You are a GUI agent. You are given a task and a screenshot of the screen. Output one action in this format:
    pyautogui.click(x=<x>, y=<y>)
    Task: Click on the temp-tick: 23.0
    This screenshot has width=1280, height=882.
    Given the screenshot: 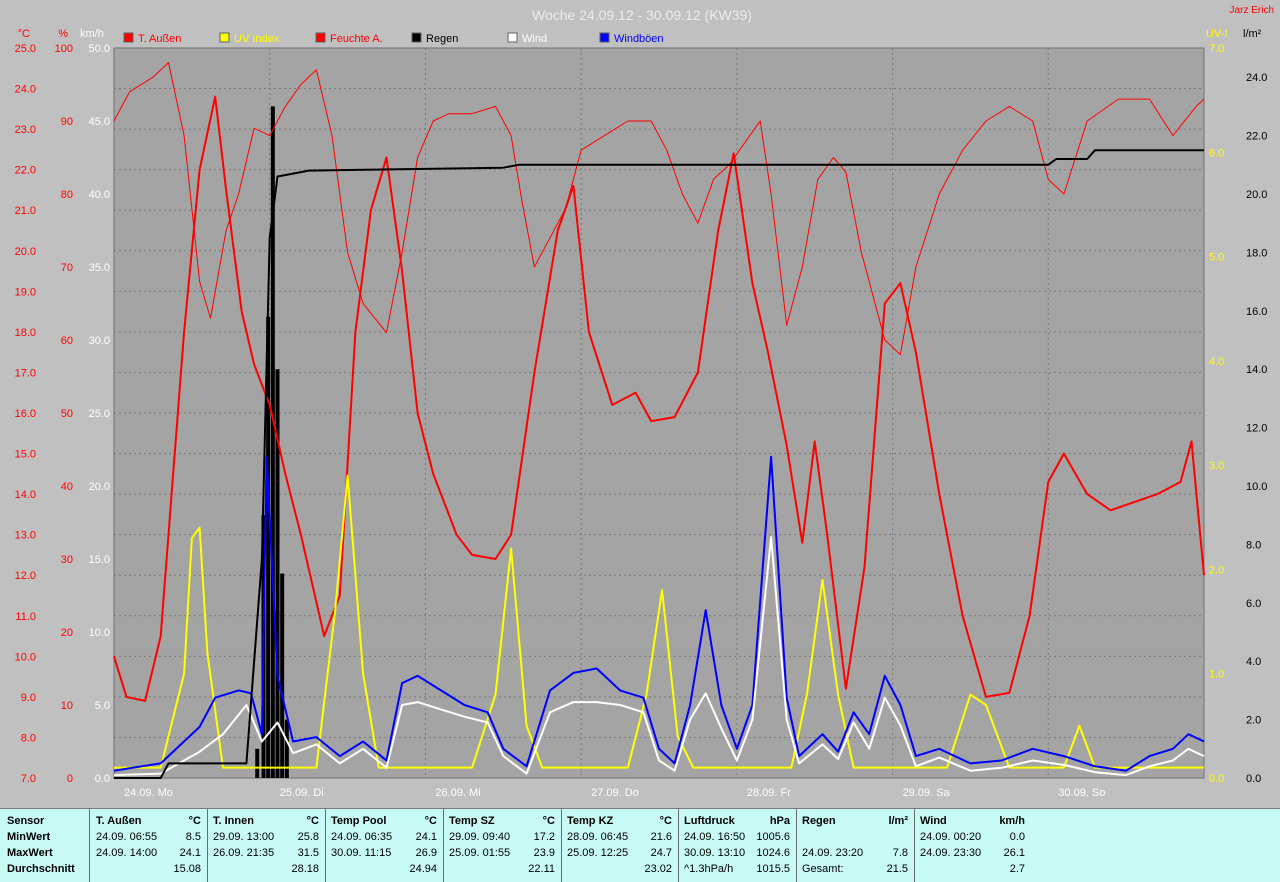 What is the action you would take?
    pyautogui.click(x=25, y=130)
    